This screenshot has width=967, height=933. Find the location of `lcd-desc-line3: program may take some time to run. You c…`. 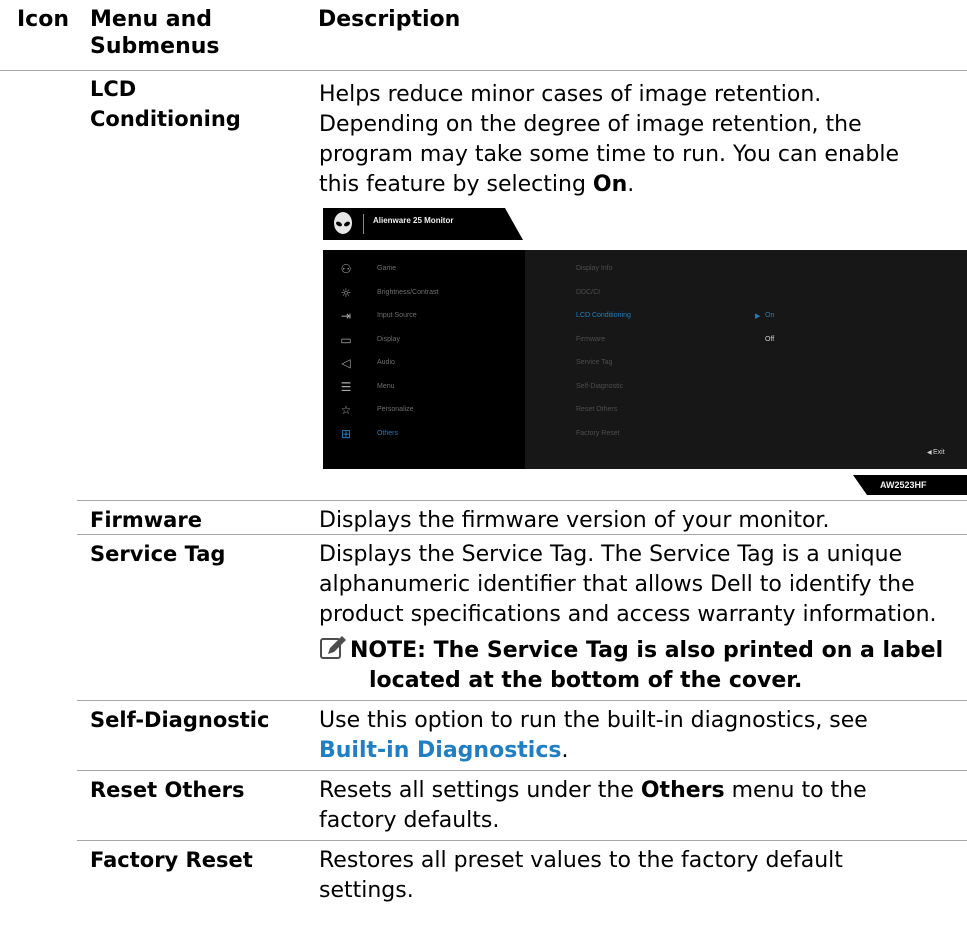

lcd-desc-line3: program may take some time to run. You c… is located at coordinates (609, 154).